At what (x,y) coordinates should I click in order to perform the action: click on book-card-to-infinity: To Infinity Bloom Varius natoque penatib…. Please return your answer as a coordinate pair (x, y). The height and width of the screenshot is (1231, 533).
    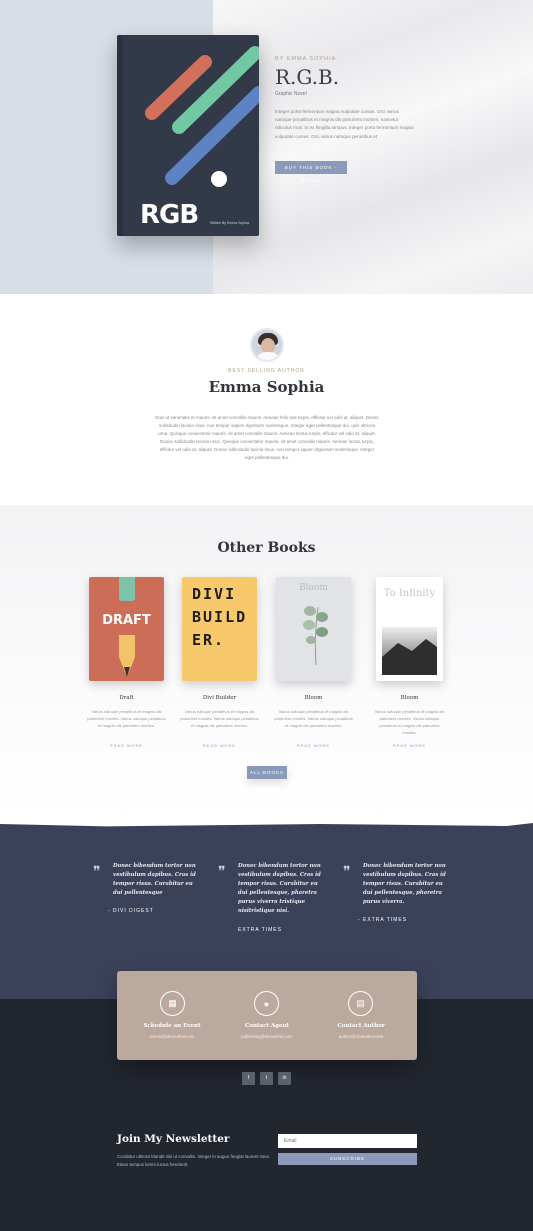
    Looking at the image, I should click on (409, 662).